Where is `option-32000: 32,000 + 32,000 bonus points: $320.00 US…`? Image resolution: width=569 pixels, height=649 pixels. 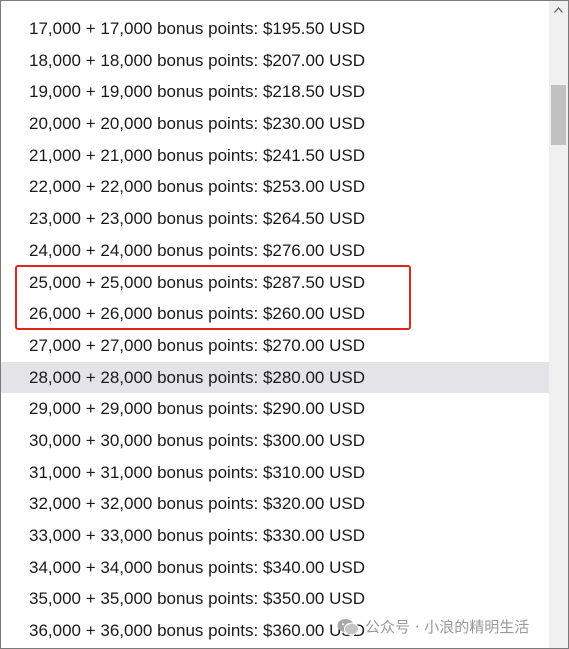
option-32000: 32,000 + 32,000 bonus points: $320.00 US… is located at coordinates (275, 504).